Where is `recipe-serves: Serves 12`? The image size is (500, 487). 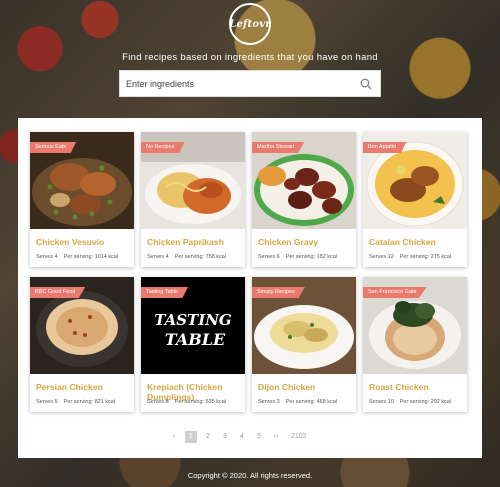 recipe-serves: Serves 12 is located at coordinates (381, 257).